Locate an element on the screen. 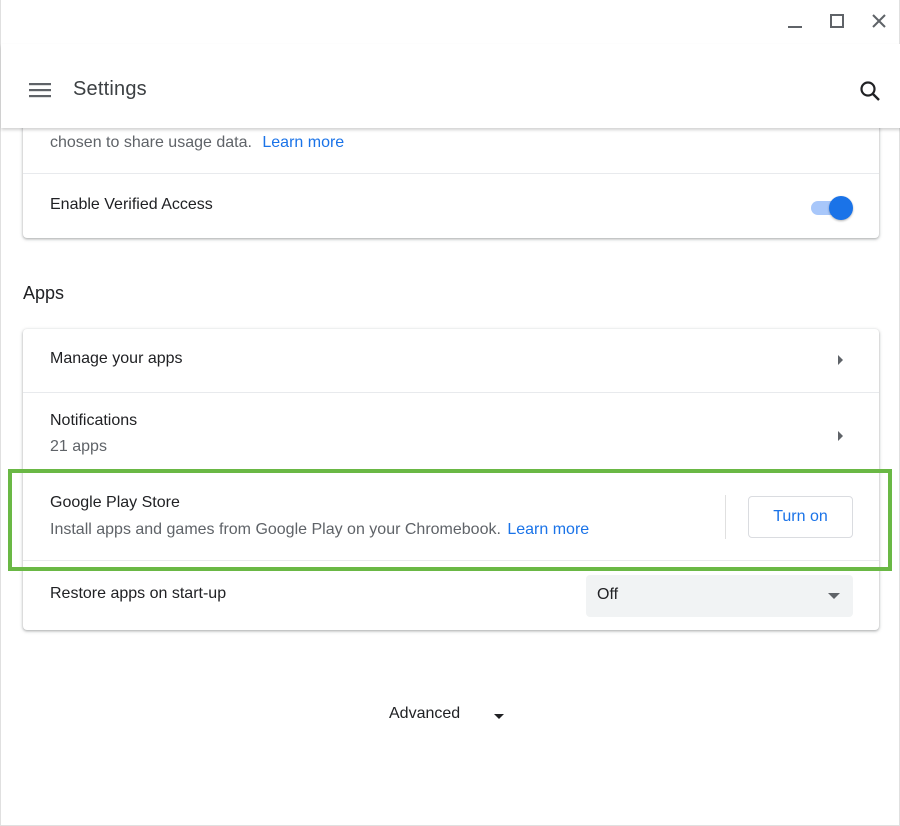 The width and height of the screenshot is (900, 826). usage-learn-more-link: Learn more is located at coordinates (303, 142).